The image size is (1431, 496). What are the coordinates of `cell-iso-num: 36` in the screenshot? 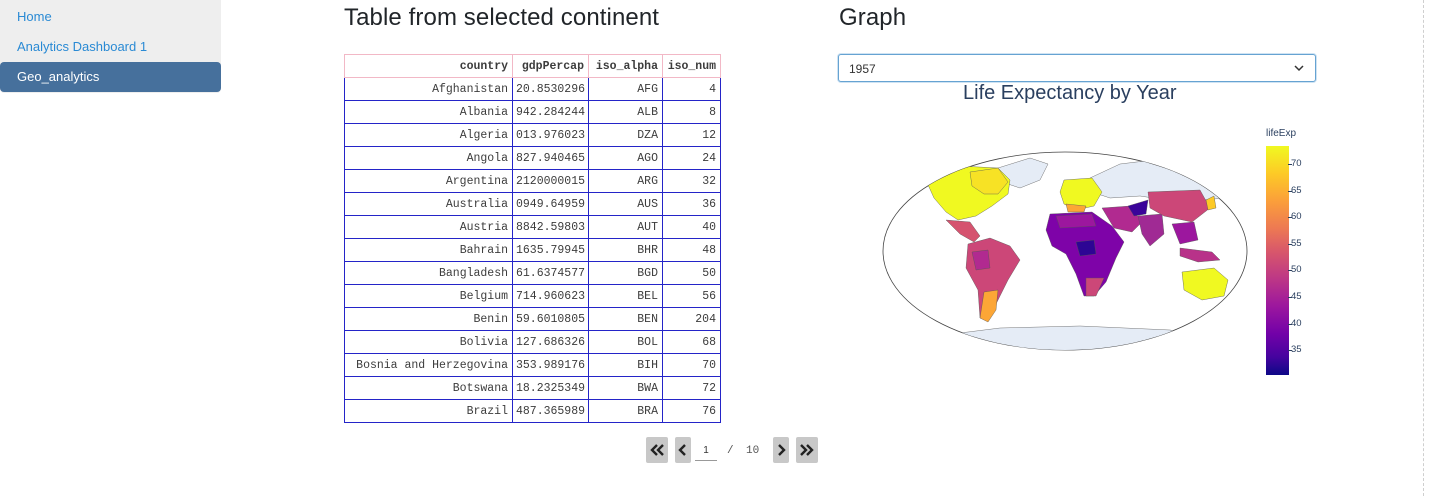 It's located at (691, 204).